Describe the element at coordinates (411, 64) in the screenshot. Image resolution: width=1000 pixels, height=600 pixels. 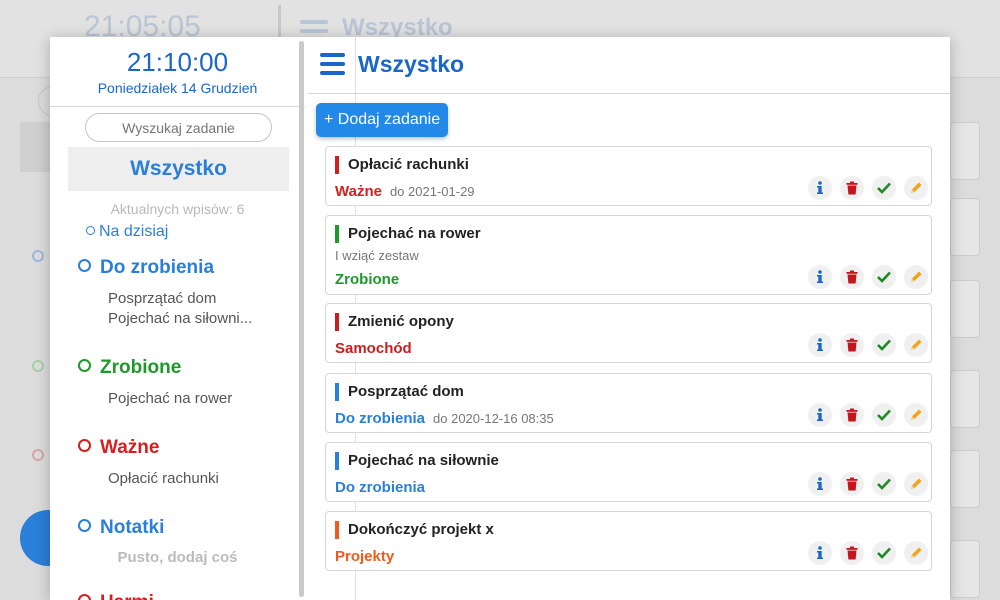
I see `page-title: Wszystko` at that location.